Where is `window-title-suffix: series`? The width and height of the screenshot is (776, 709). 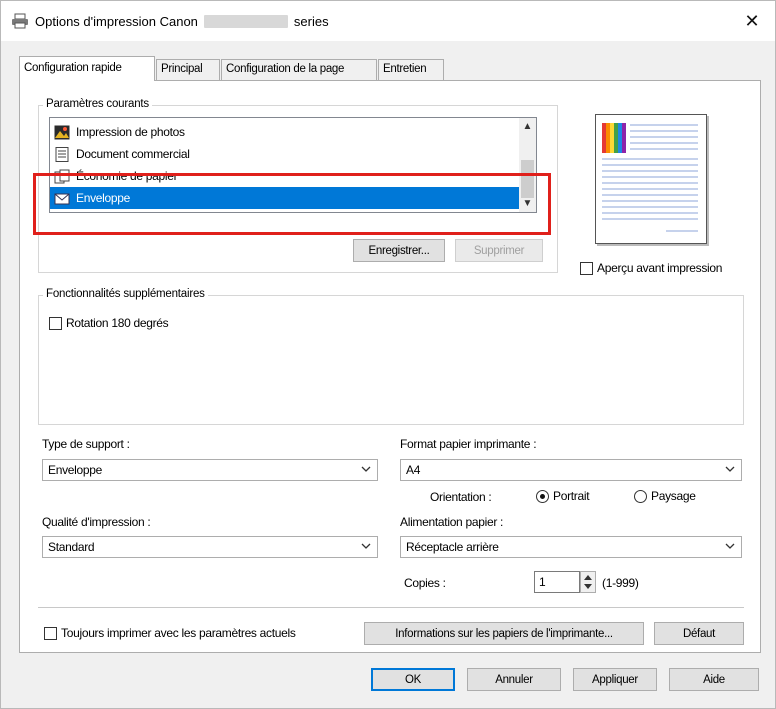
window-title-suffix: series is located at coordinates (311, 21).